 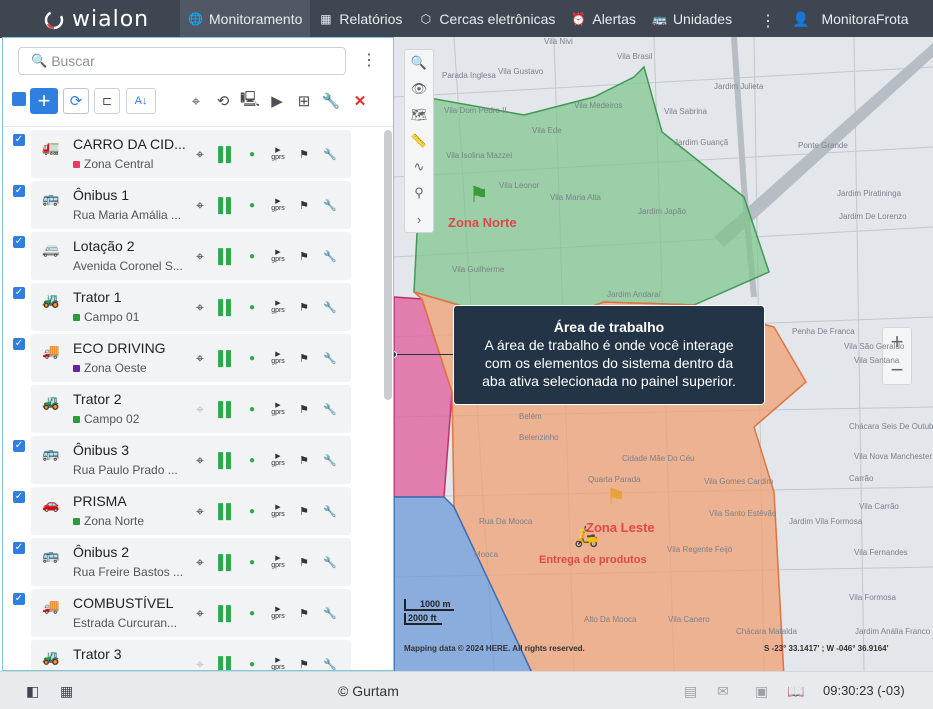 What do you see at coordinates (97, 297) in the screenshot?
I see `unit-name: Trator 1` at bounding box center [97, 297].